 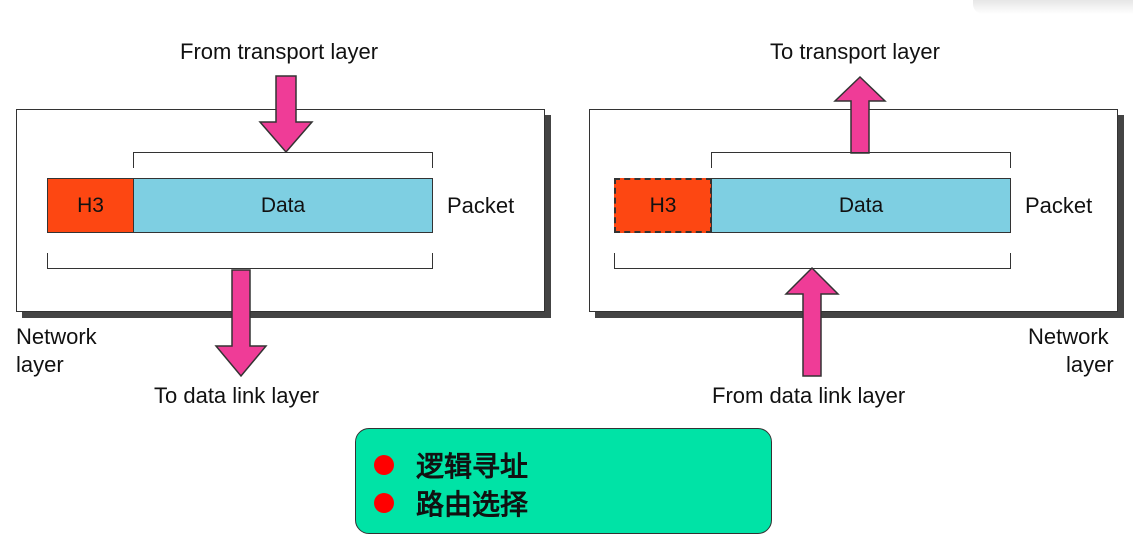 What do you see at coordinates (283, 205) in the screenshot?
I see `sender-data-segment: Data` at bounding box center [283, 205].